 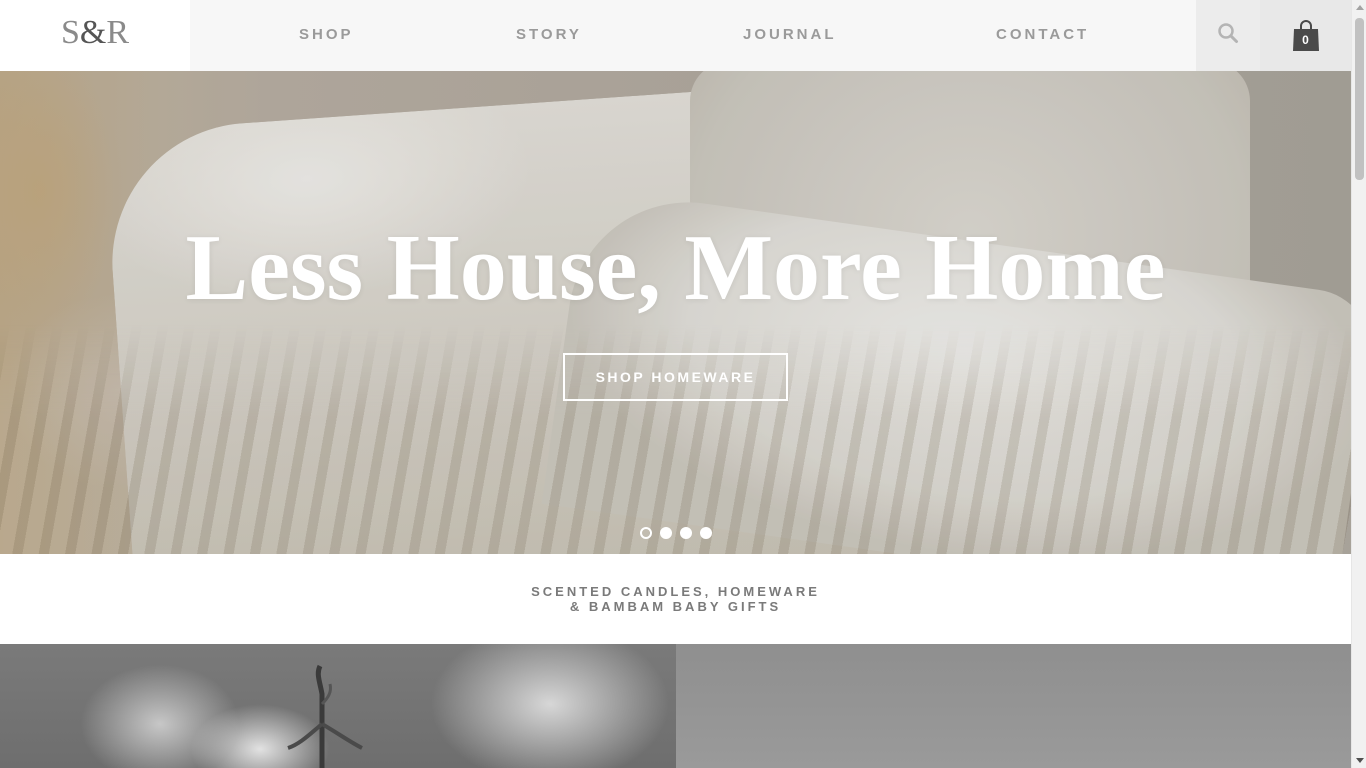 What do you see at coordinates (675, 377) in the screenshot?
I see `shop-homeware-button: SHOP HOMEWARE` at bounding box center [675, 377].